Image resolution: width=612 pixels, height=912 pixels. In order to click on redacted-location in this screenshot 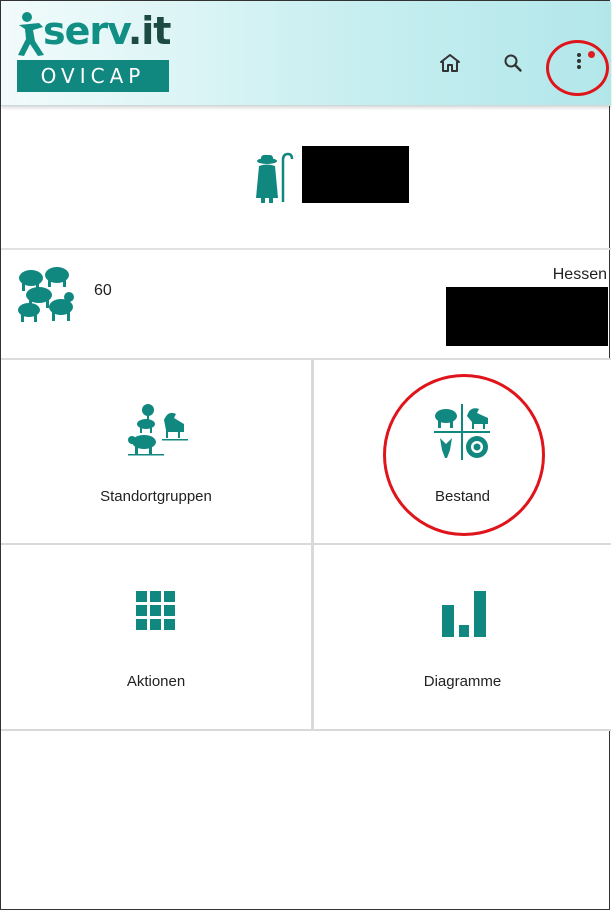, I will do `click(527, 316)`.